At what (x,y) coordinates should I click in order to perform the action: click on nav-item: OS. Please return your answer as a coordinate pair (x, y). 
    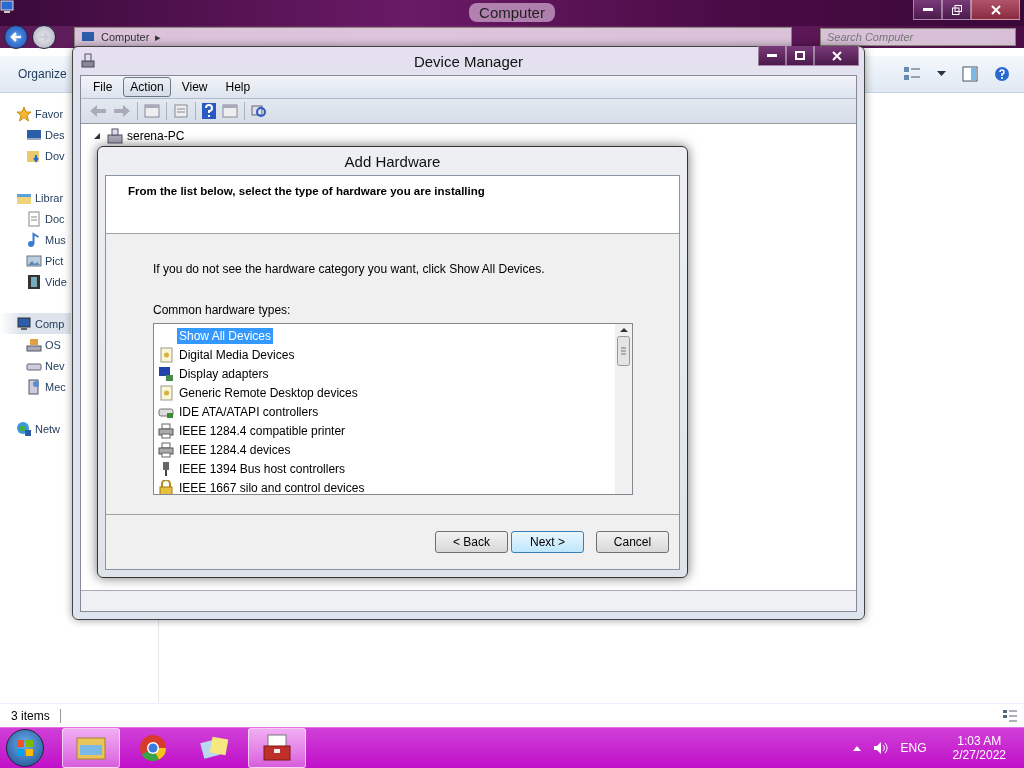
    Looking at the image, I should click on (35, 344).